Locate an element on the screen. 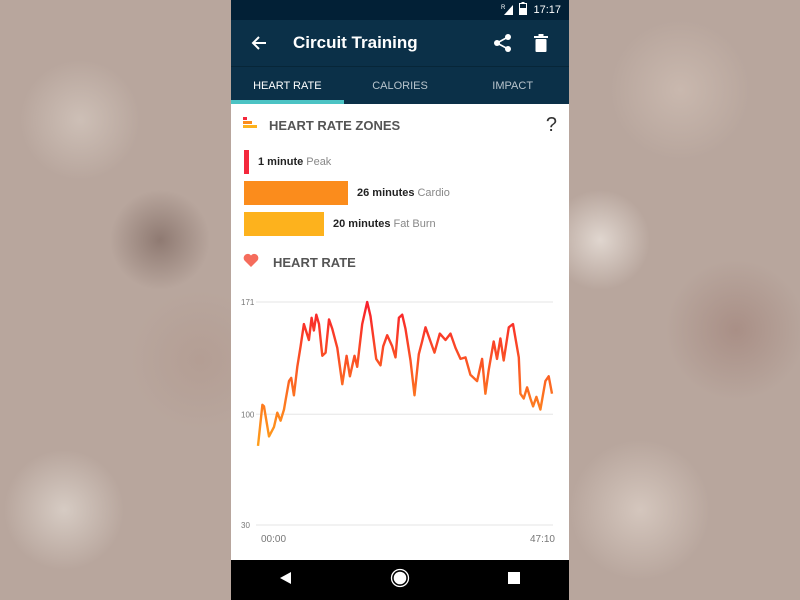 The height and width of the screenshot is (600, 800). zone-name: Cardio is located at coordinates (433, 192).